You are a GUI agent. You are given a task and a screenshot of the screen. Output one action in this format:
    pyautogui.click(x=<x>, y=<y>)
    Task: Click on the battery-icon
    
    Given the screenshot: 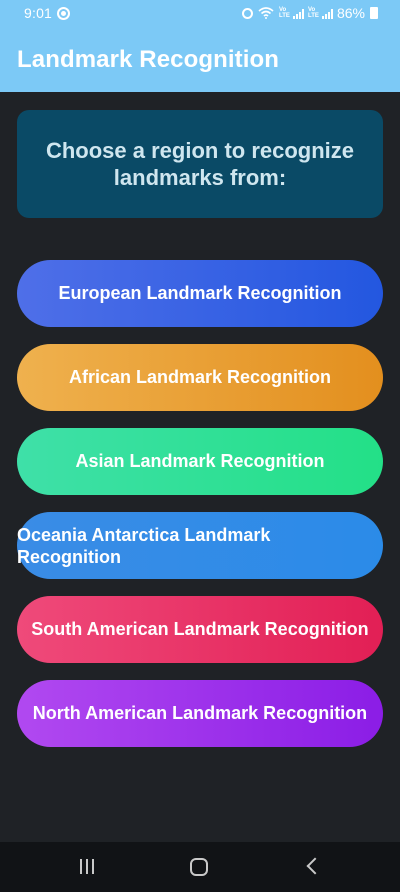 What is the action you would take?
    pyautogui.click(x=374, y=13)
    